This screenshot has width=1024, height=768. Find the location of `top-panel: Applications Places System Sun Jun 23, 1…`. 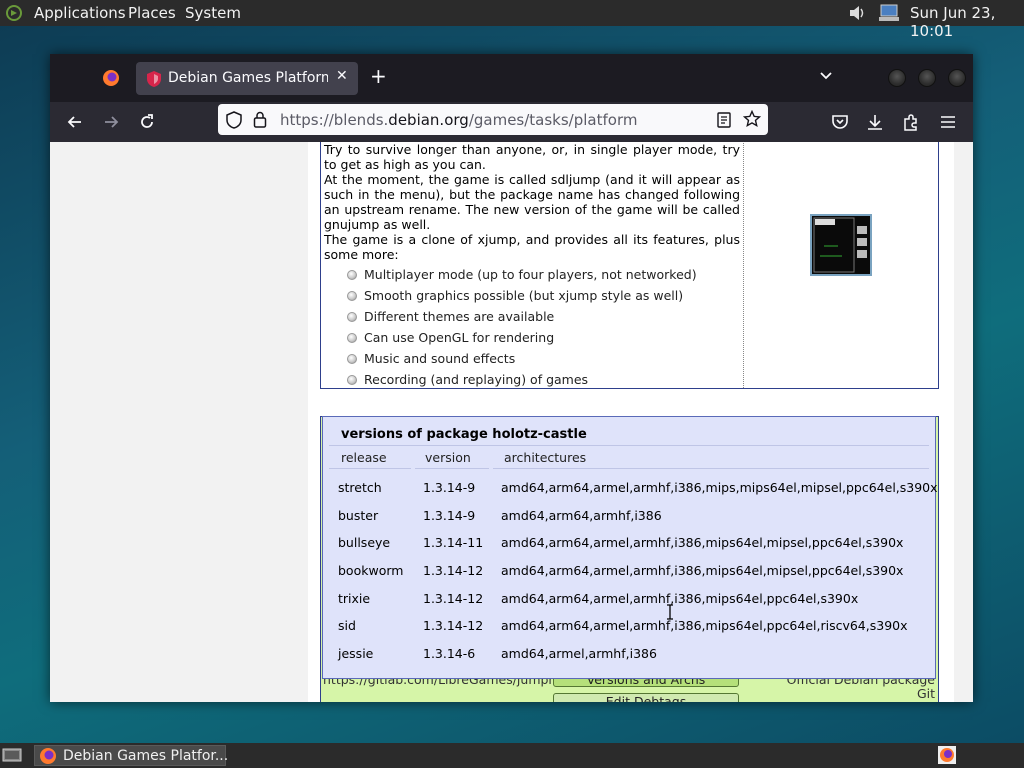

top-panel: Applications Places System Sun Jun 23, 1… is located at coordinates (512, 20).